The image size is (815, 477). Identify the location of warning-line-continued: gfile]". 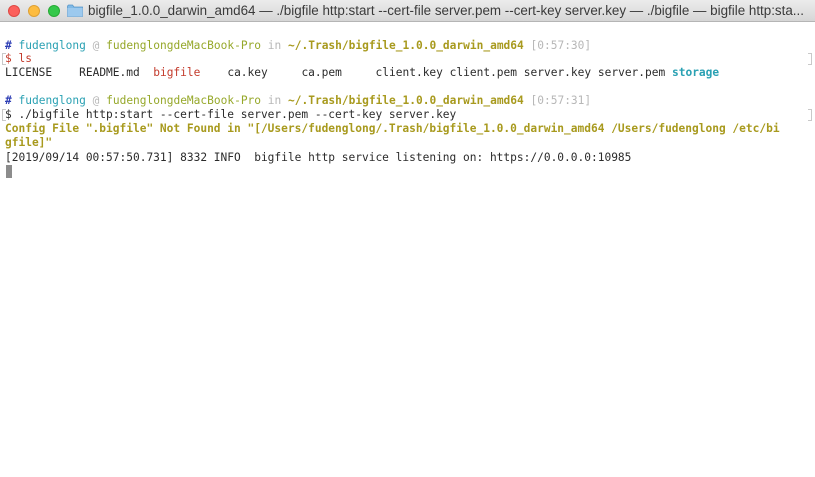
(29, 142).